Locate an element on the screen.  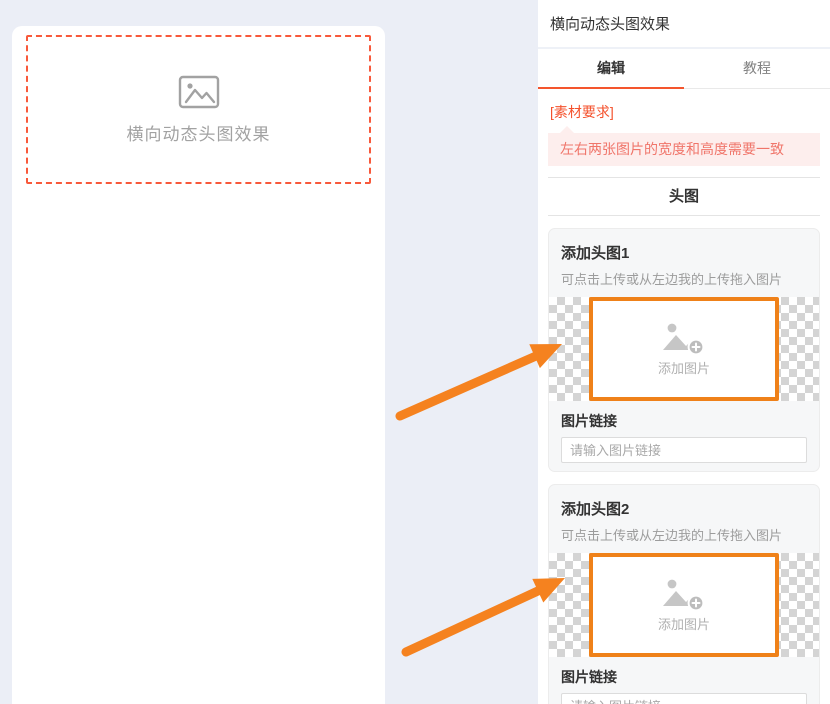
tab-tutorial: 教程 is located at coordinates (757, 68).